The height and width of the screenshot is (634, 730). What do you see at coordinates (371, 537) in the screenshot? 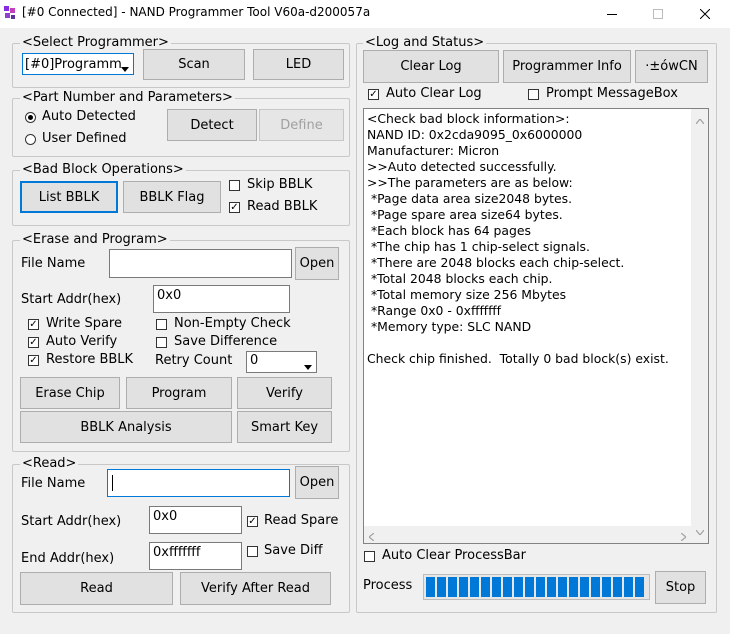
I see `scroll-left-icon` at bounding box center [371, 537].